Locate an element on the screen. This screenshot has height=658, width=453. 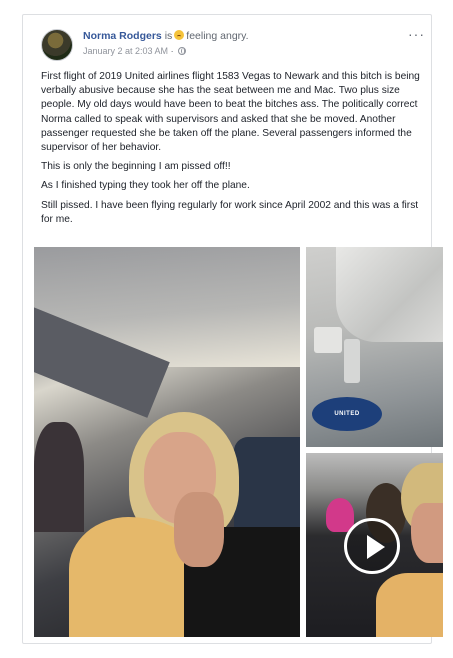
video-thumbnail is located at coordinates (374, 545).